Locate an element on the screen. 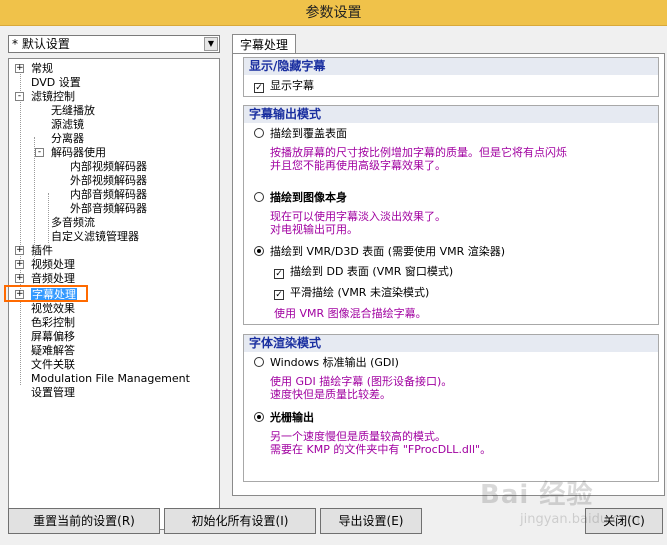 The image size is (667, 545). tree-item-dvd: DVD 设置 is located at coordinates (48, 83).